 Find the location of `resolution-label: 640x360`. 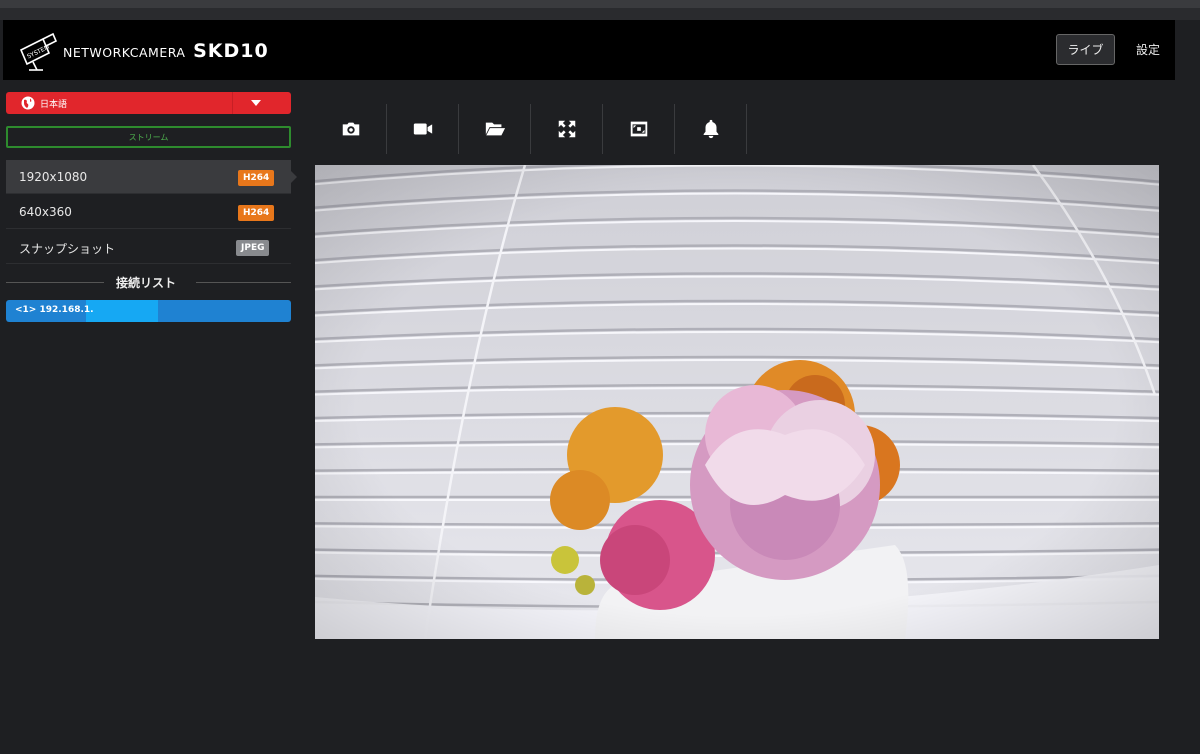

resolution-label: 640x360 is located at coordinates (45, 212).